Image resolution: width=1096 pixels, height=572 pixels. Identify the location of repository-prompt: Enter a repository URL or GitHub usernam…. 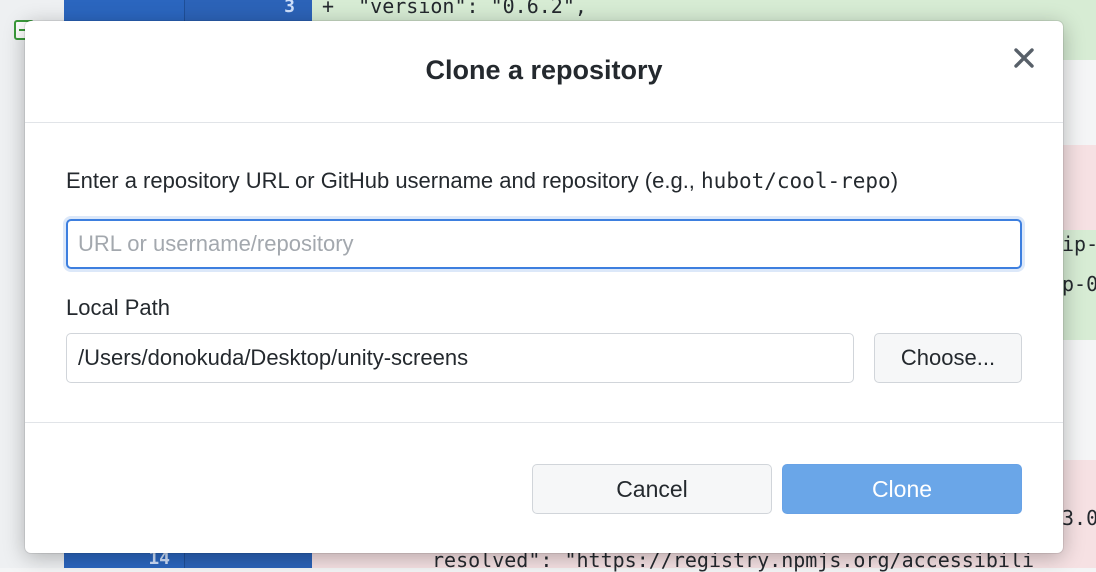
(482, 181).